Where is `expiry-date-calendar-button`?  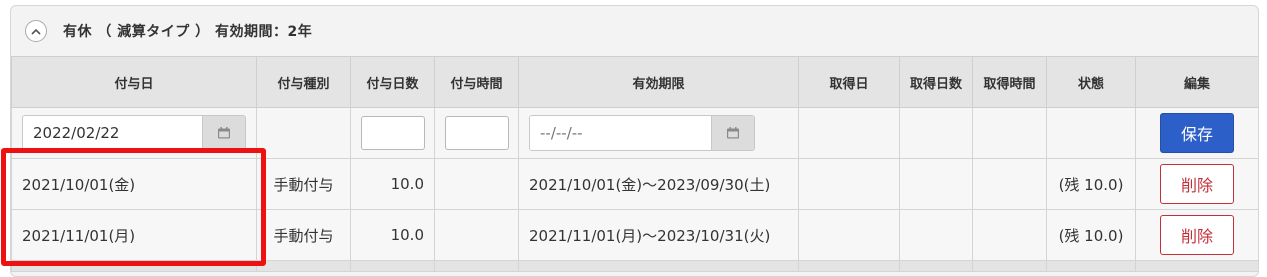
expiry-date-calendar-button is located at coordinates (732, 133).